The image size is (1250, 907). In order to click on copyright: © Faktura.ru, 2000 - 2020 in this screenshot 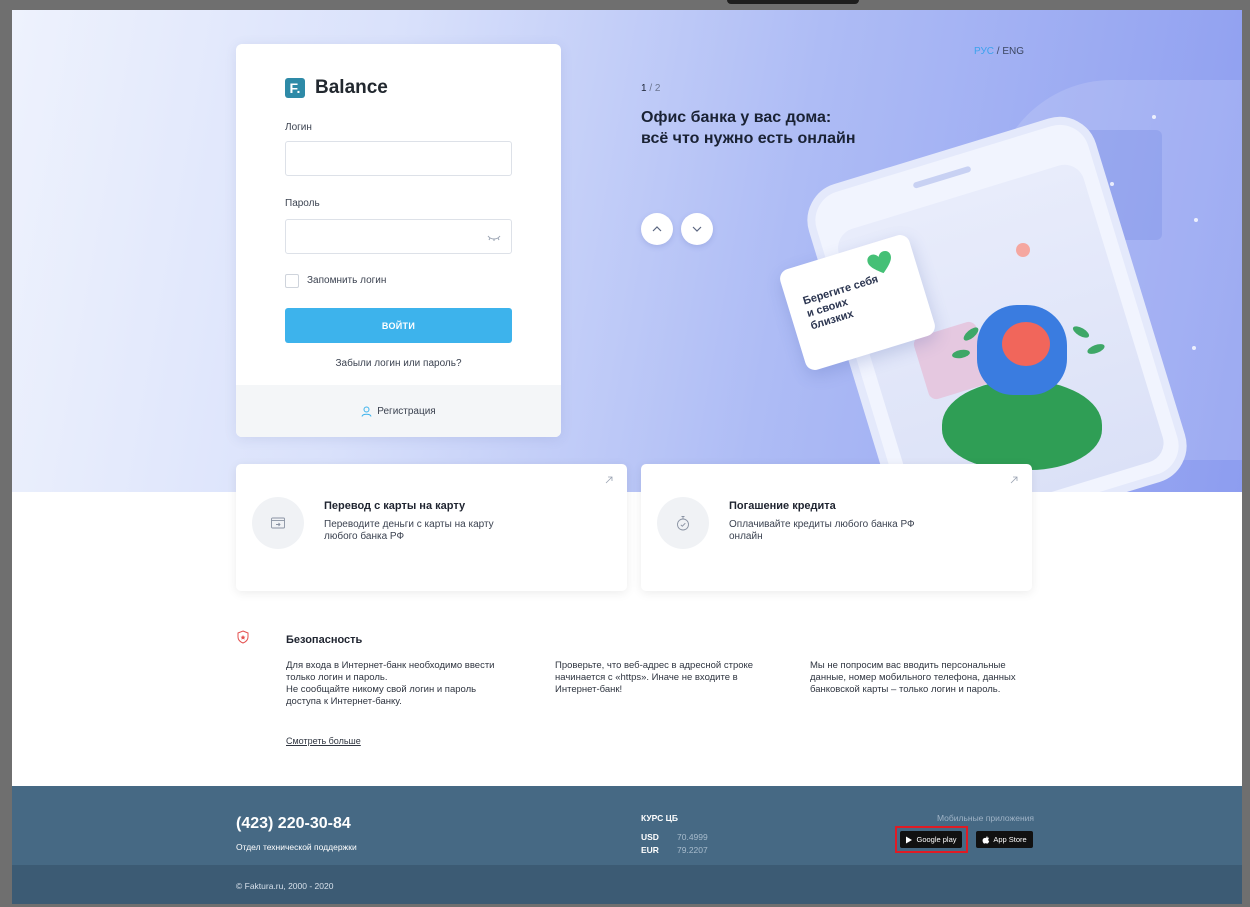, I will do `click(285, 886)`.